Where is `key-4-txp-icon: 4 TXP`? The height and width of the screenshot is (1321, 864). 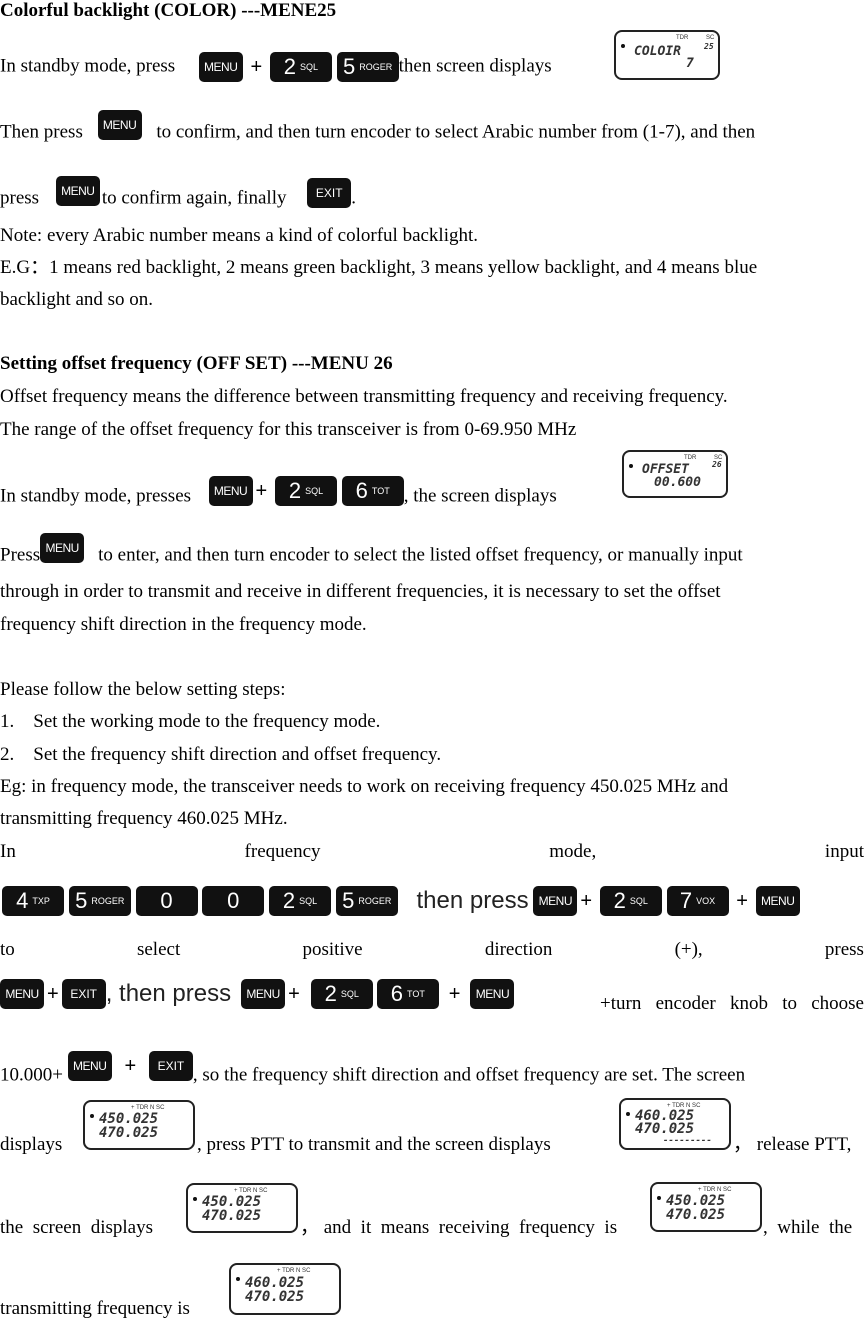
key-4-txp-icon: 4 TXP is located at coordinates (33, 900).